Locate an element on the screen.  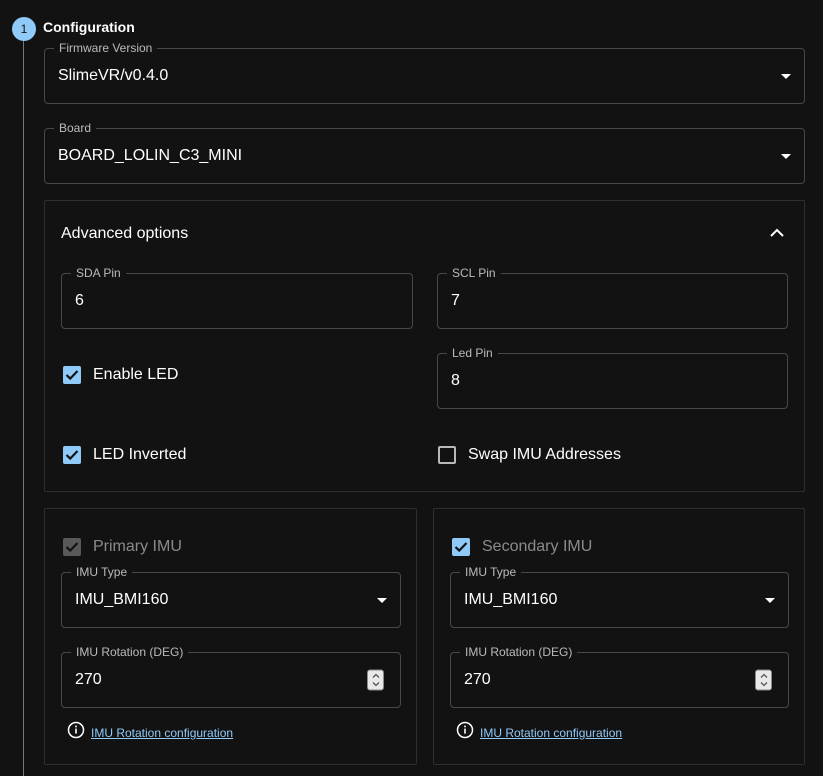
enable-led-label: Enable LED is located at coordinates (136, 374).